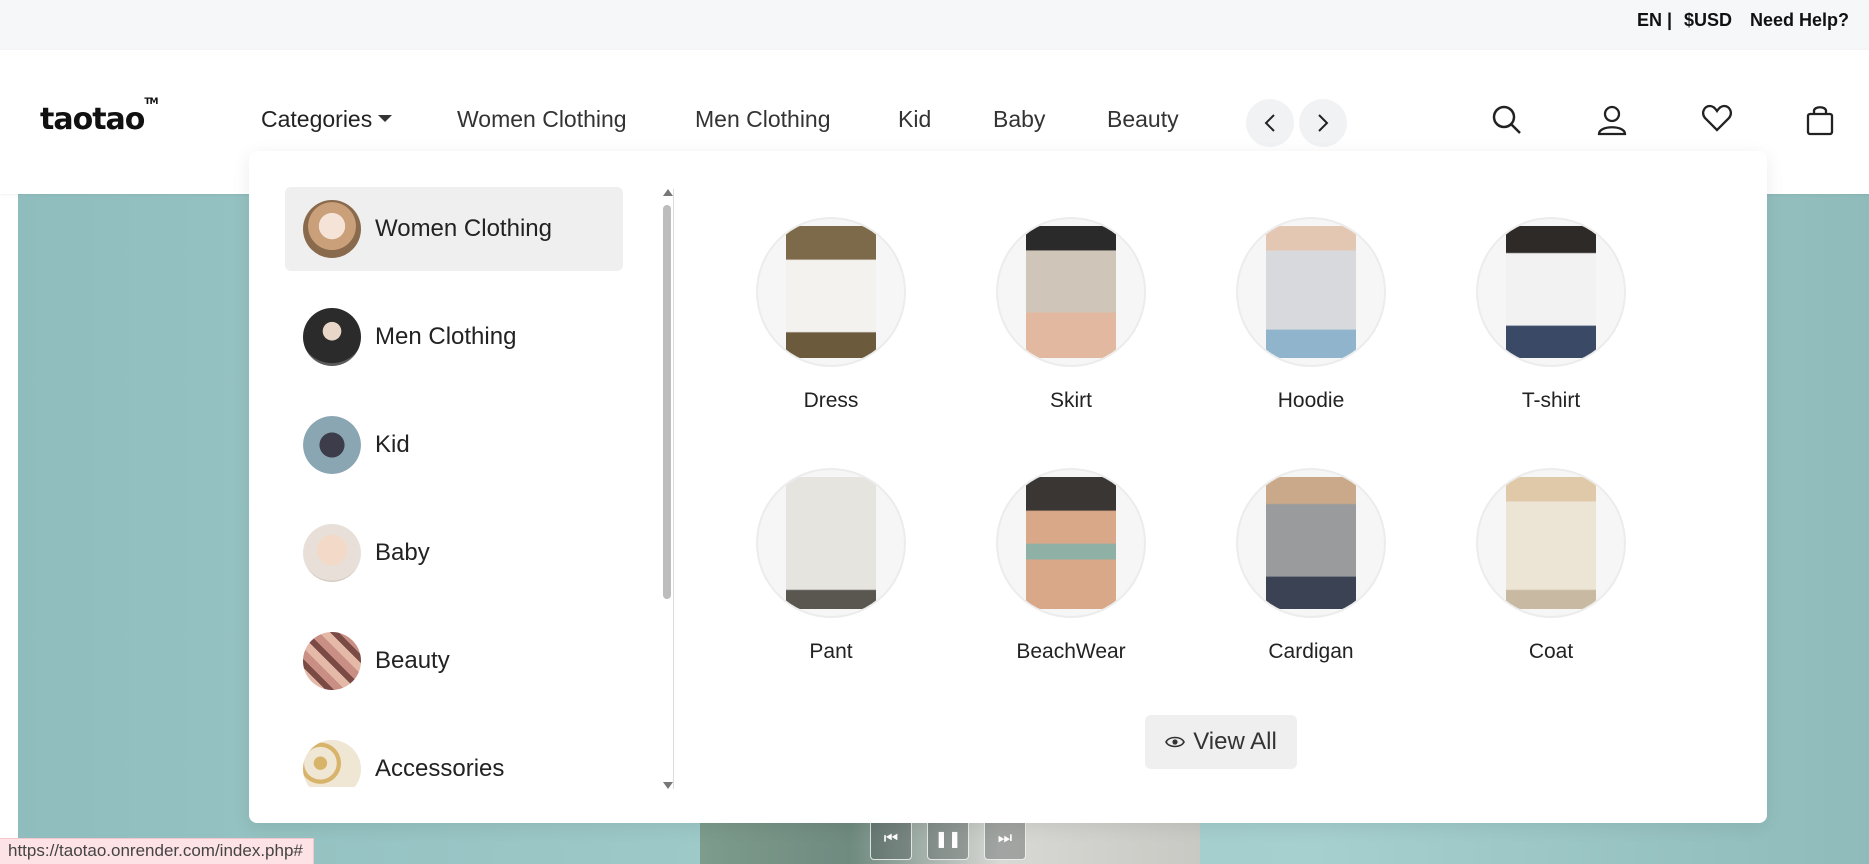  I want to click on panel-divider, so click(673, 489).